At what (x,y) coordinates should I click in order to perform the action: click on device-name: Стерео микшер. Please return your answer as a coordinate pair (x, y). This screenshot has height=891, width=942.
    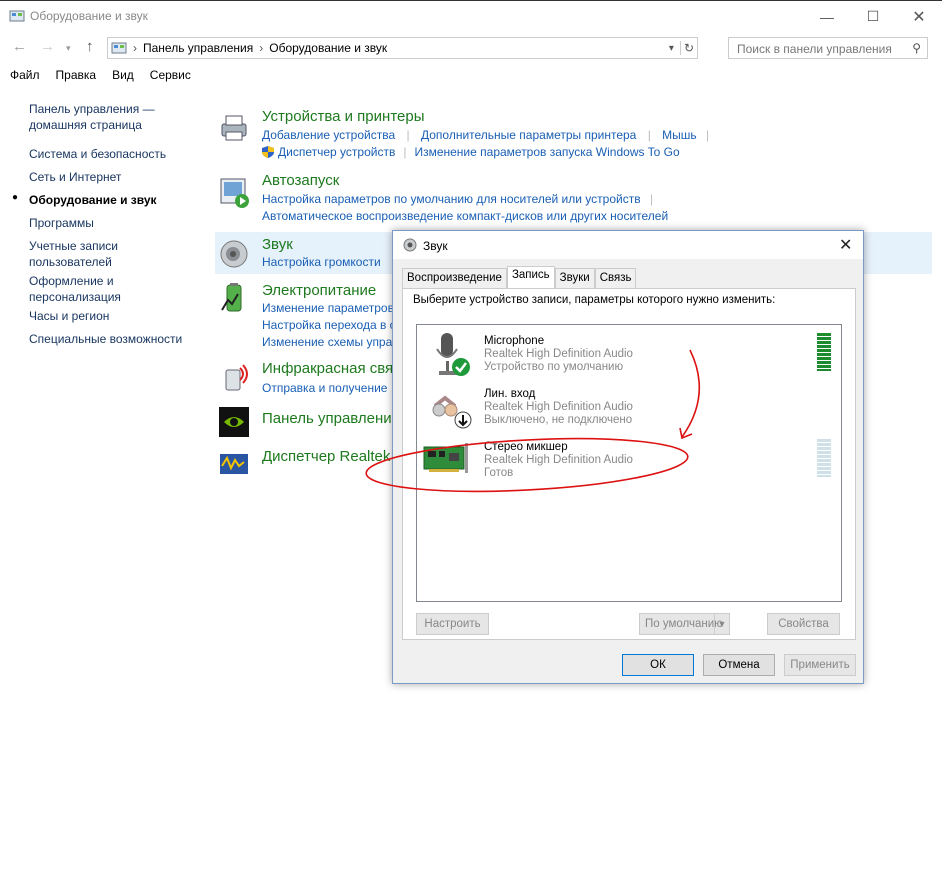
    Looking at the image, I should click on (526, 447).